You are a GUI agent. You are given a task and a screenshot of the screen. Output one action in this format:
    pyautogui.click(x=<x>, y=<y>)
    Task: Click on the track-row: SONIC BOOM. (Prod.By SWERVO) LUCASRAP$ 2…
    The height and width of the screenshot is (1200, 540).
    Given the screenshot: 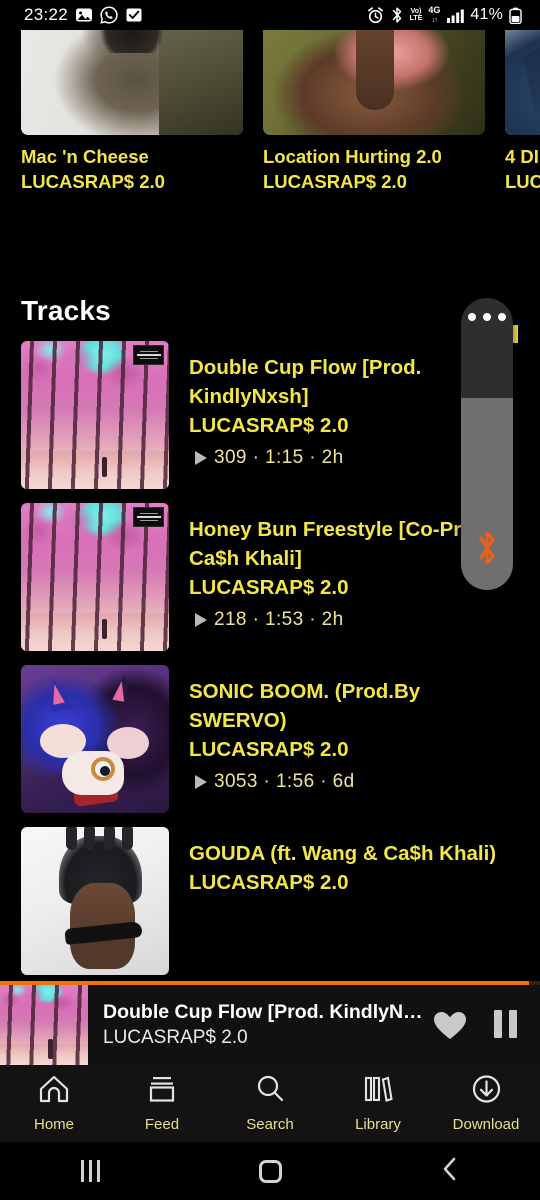 What is the action you would take?
    pyautogui.click(x=270, y=732)
    